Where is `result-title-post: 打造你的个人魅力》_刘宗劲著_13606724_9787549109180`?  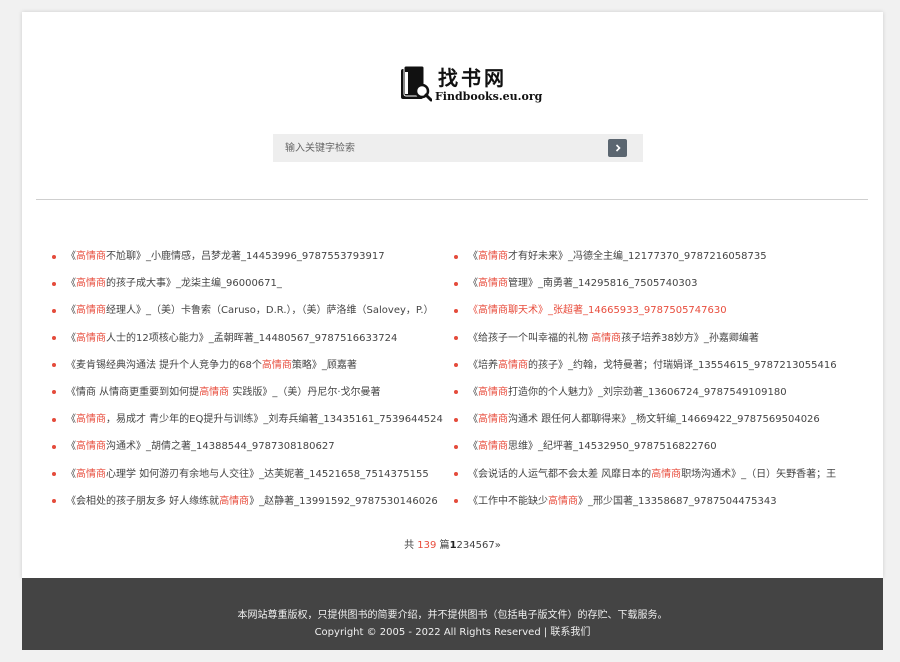 result-title-post: 打造你的个人魅力》_刘宗劲著_13606724_9787549109180 is located at coordinates (647, 392).